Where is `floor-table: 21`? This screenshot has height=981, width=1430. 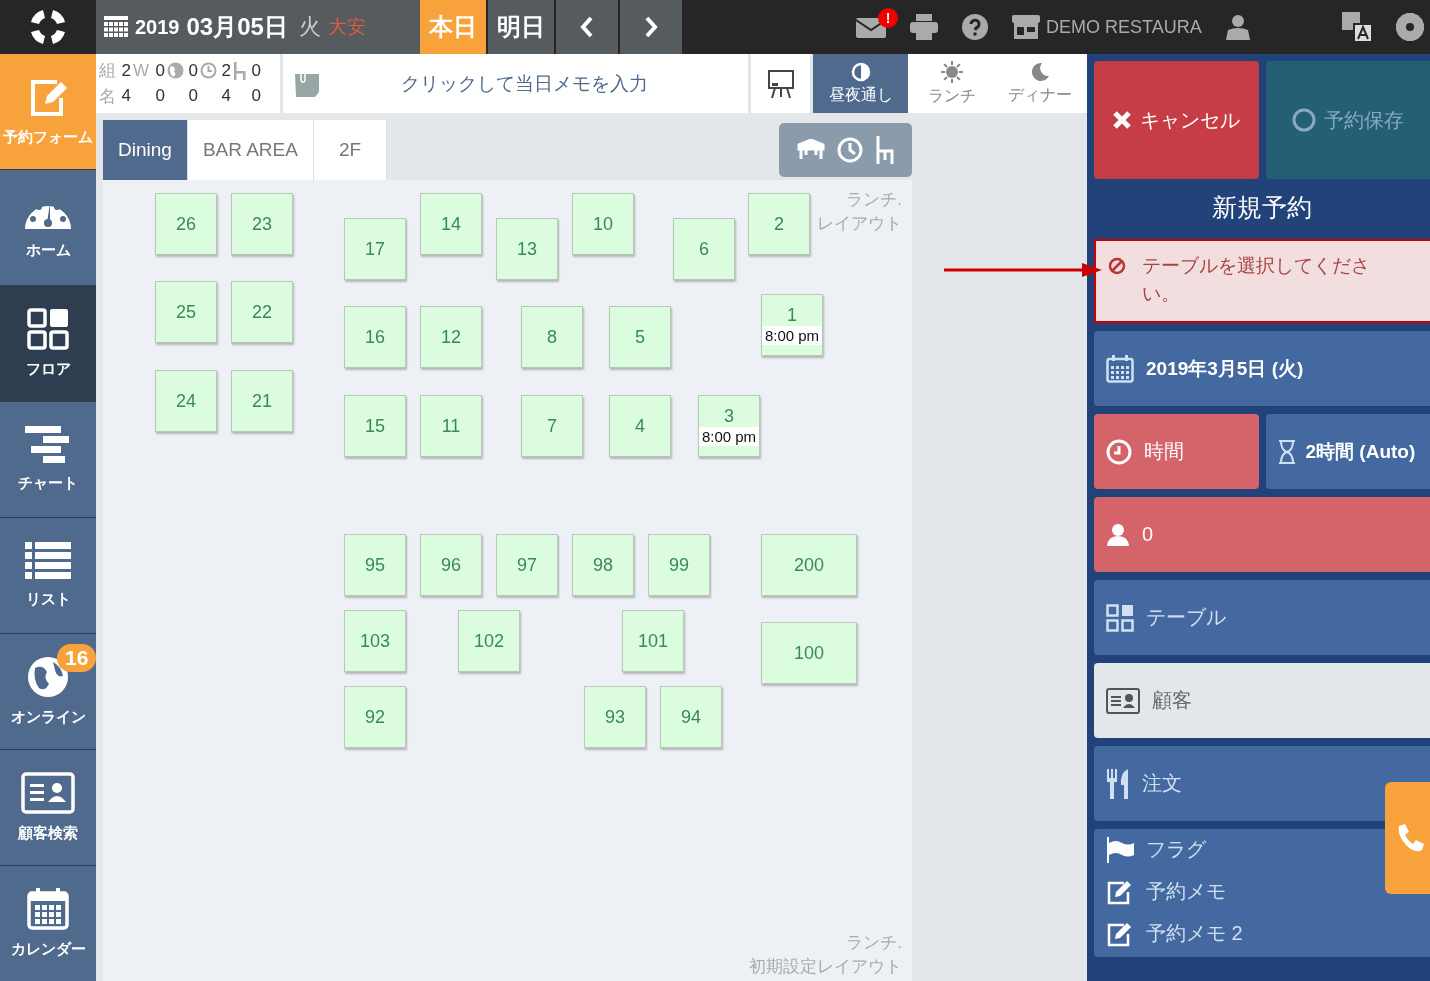 floor-table: 21 is located at coordinates (262, 401).